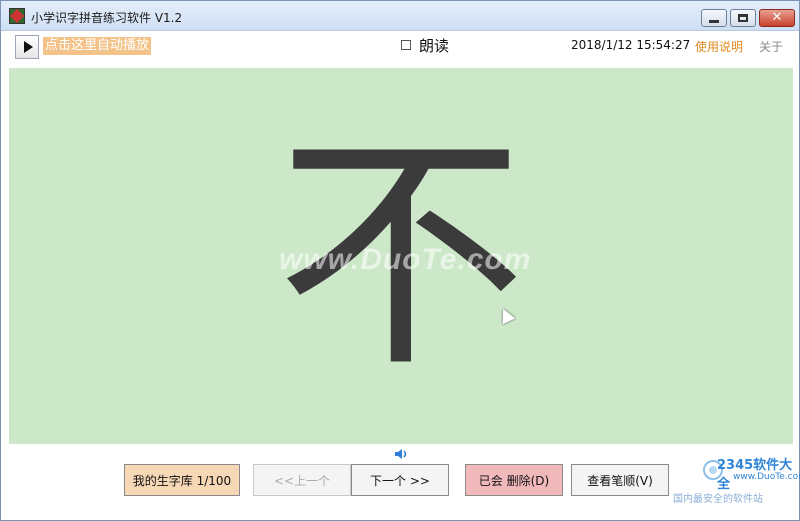 The width and height of the screenshot is (800, 521). What do you see at coordinates (514, 480) in the screenshot?
I see `learned-delete-button: 已会 删除(D)` at bounding box center [514, 480].